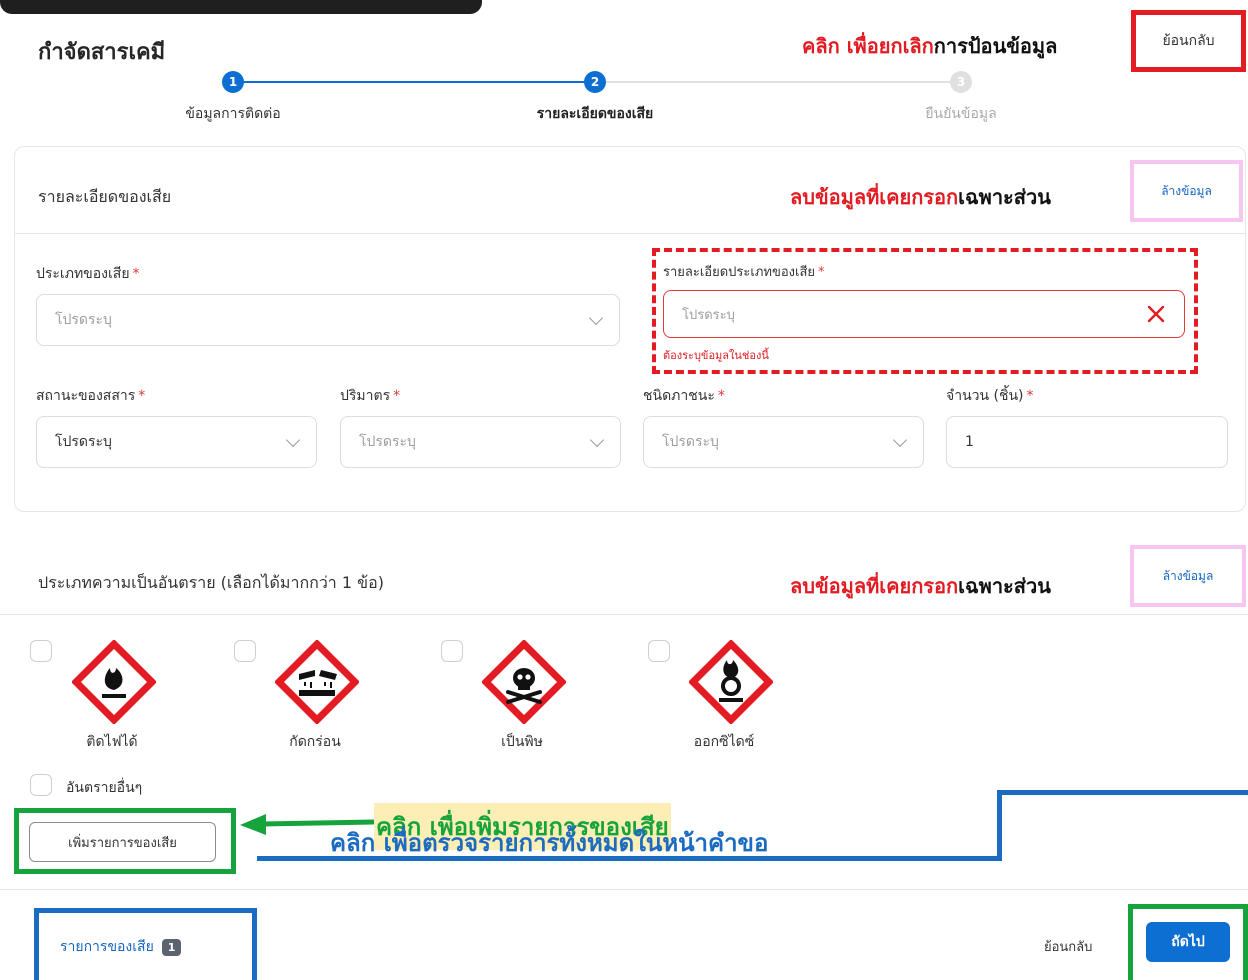 The width and height of the screenshot is (1248, 980). What do you see at coordinates (961, 114) in the screenshot?
I see `step-3-label: ยืนยันข้อมูล` at bounding box center [961, 114].